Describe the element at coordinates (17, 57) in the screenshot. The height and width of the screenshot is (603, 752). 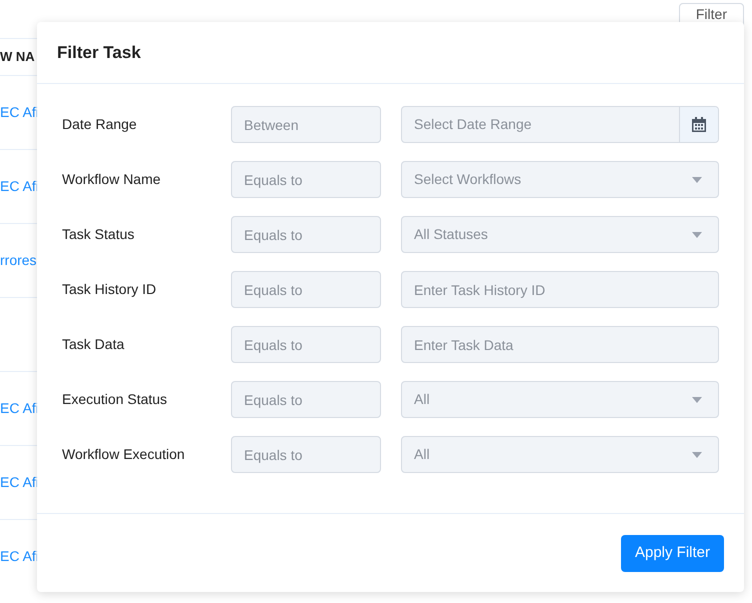
I see `column-header: W NA` at that location.